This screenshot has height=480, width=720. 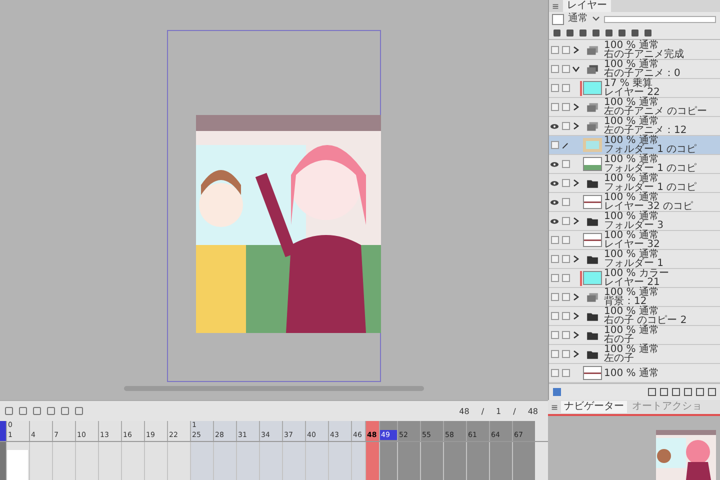 What do you see at coordinates (619, 358) in the screenshot?
I see `layer-name: 左の子` at bounding box center [619, 358].